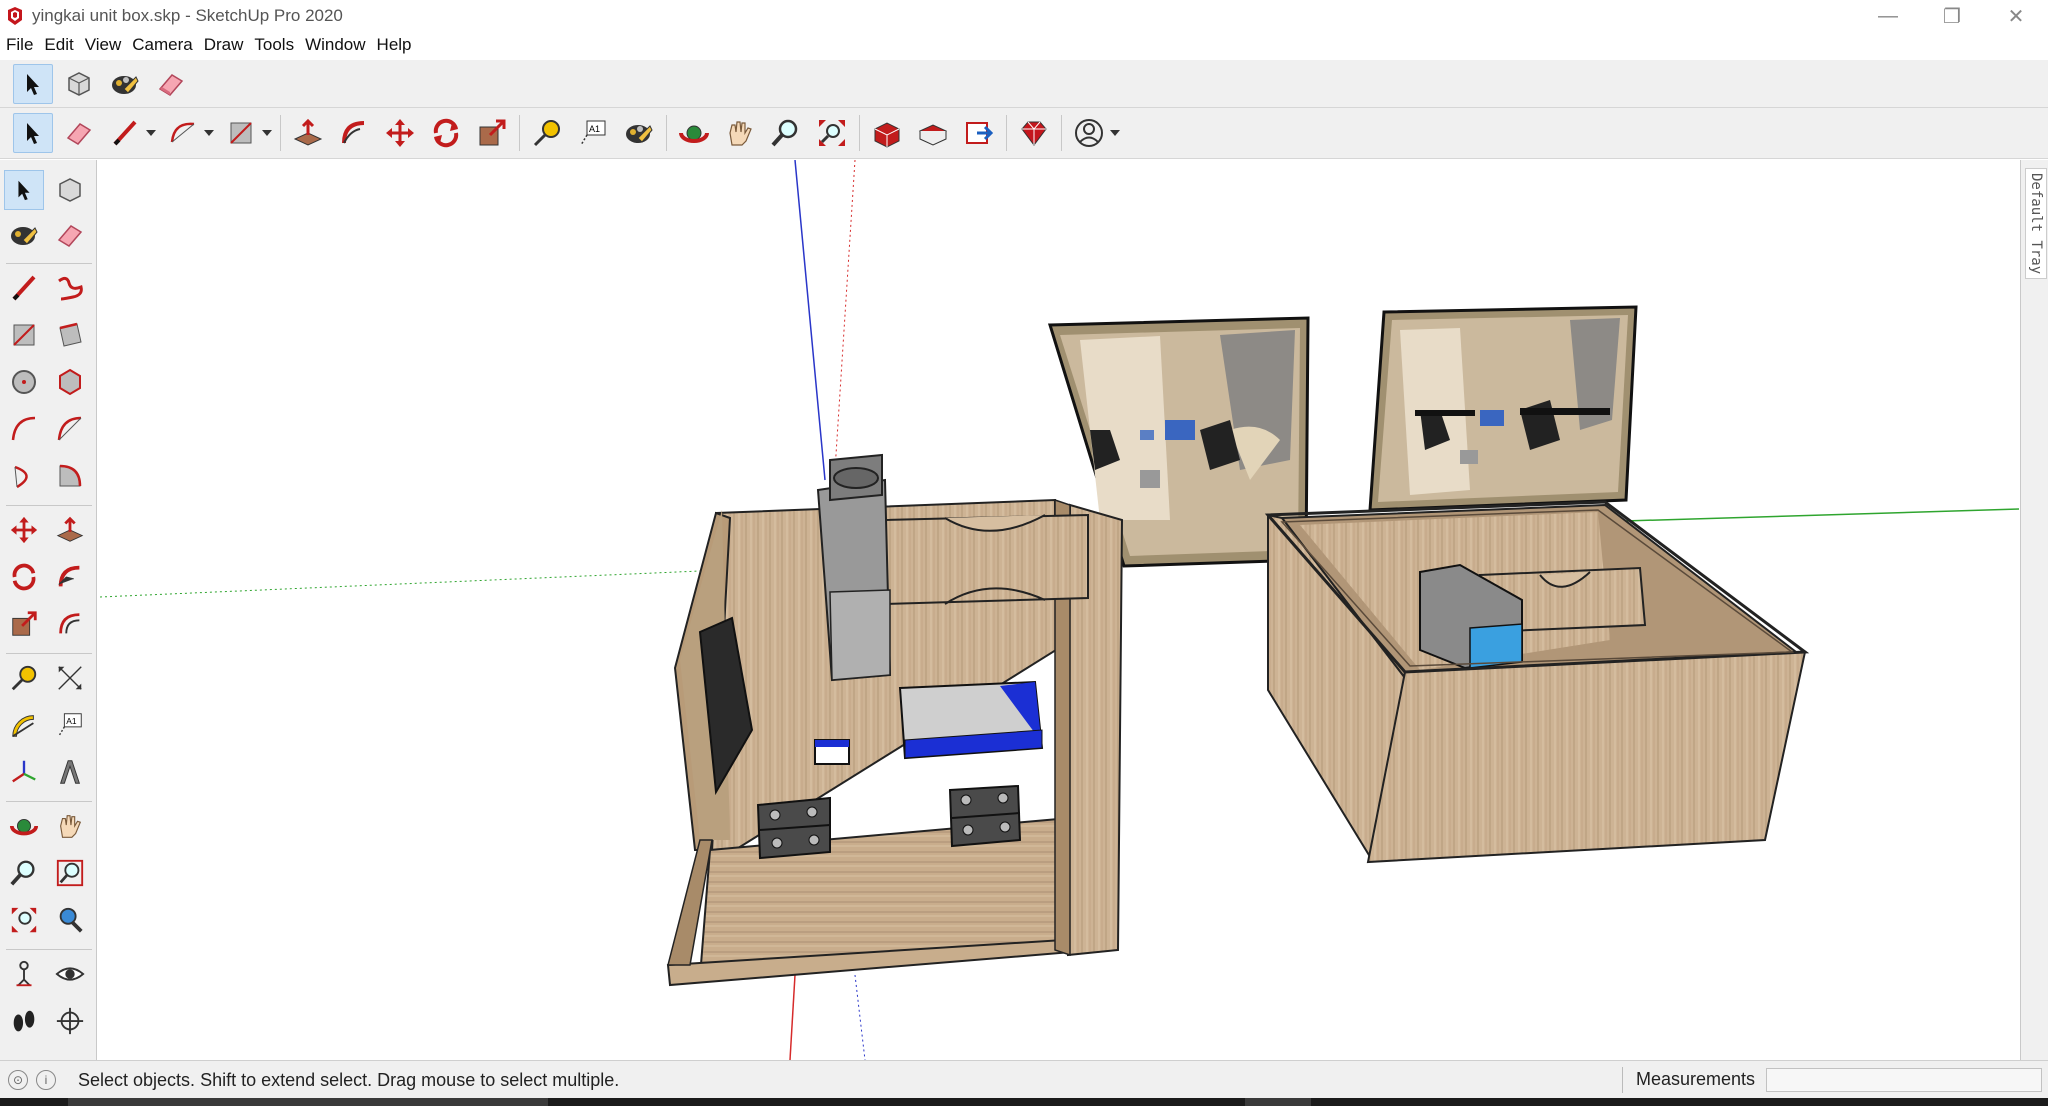 The width and height of the screenshot is (2048, 1106). I want to click on eraser-icon, so click(79, 134).